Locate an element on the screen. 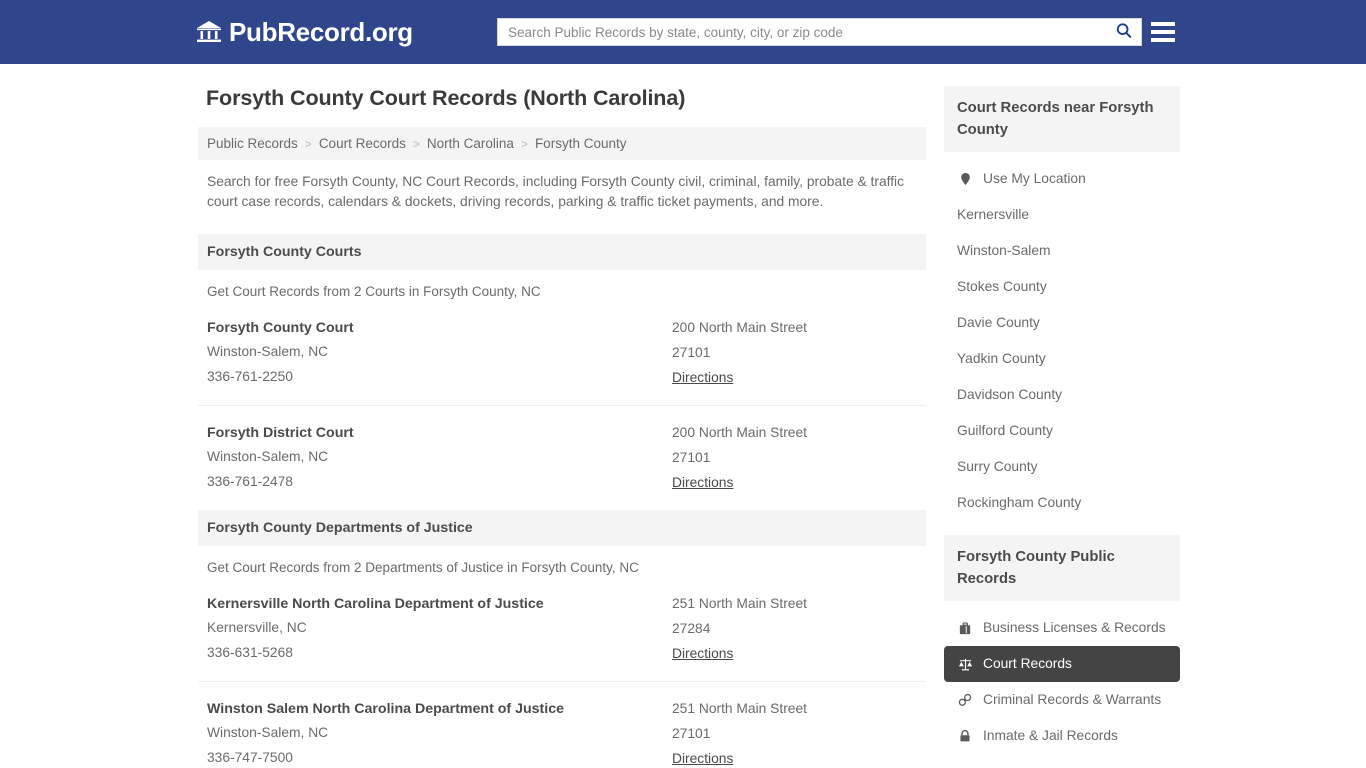 This screenshot has width=1366, height=768. hamburger-menu-icon-bar2 is located at coordinates (1163, 32).